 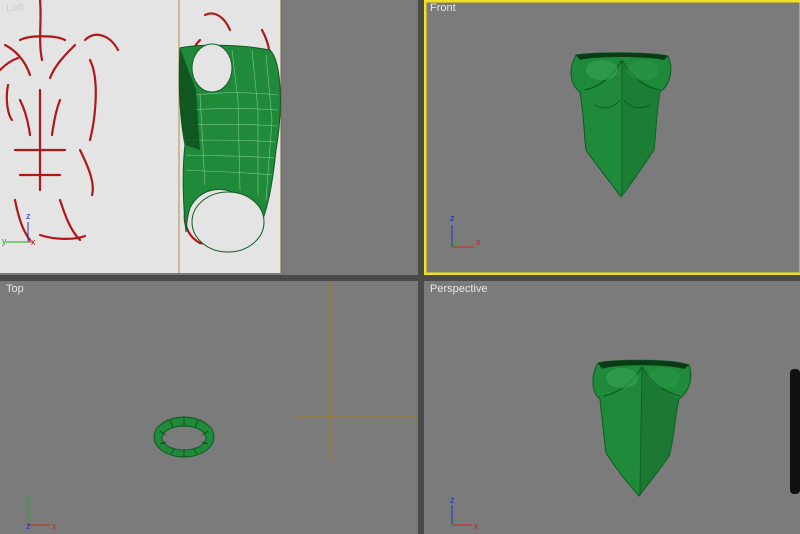 What do you see at coordinates (795, 431) in the screenshot?
I see `offscreen-object` at bounding box center [795, 431].